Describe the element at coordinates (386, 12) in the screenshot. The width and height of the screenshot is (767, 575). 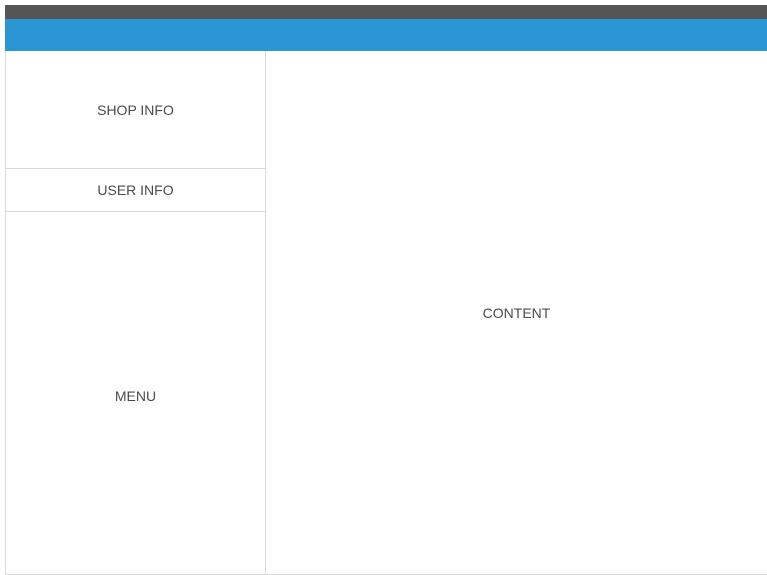
I see `top-bar` at that location.